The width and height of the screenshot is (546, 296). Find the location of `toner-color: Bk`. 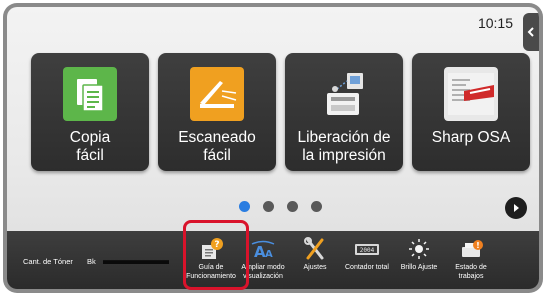

toner-color: Bk is located at coordinates (91, 261).